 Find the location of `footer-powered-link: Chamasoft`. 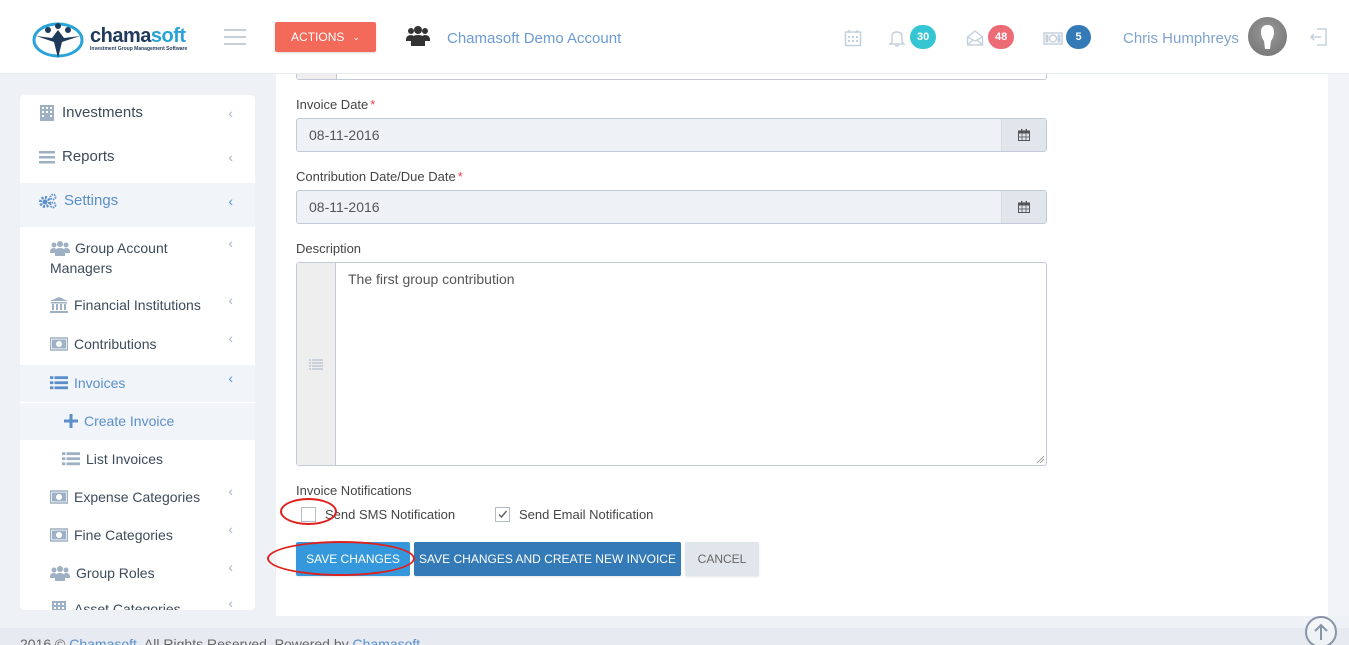

footer-powered-link: Chamasoft is located at coordinates (387, 640).